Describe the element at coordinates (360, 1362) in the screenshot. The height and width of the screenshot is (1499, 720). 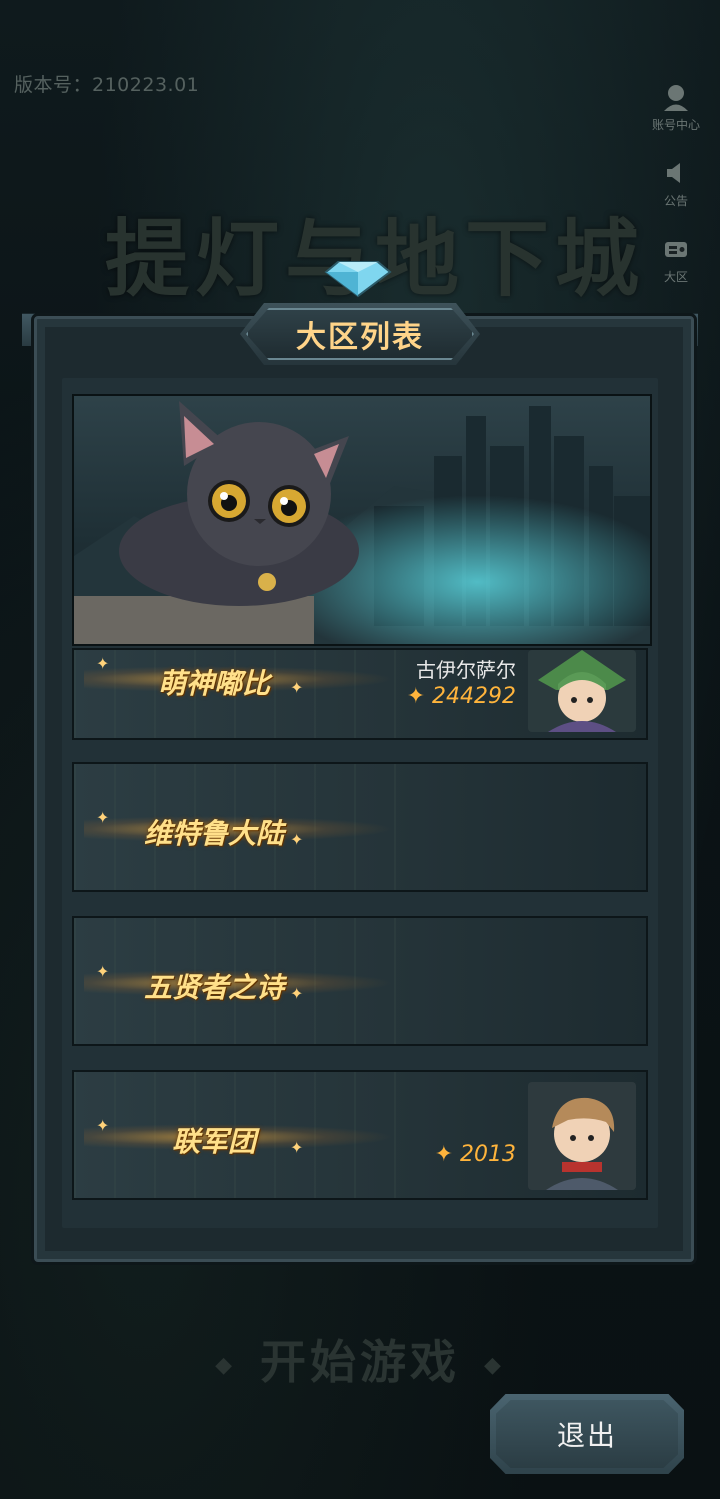
I see `start-game-label: 开始游戏` at that location.